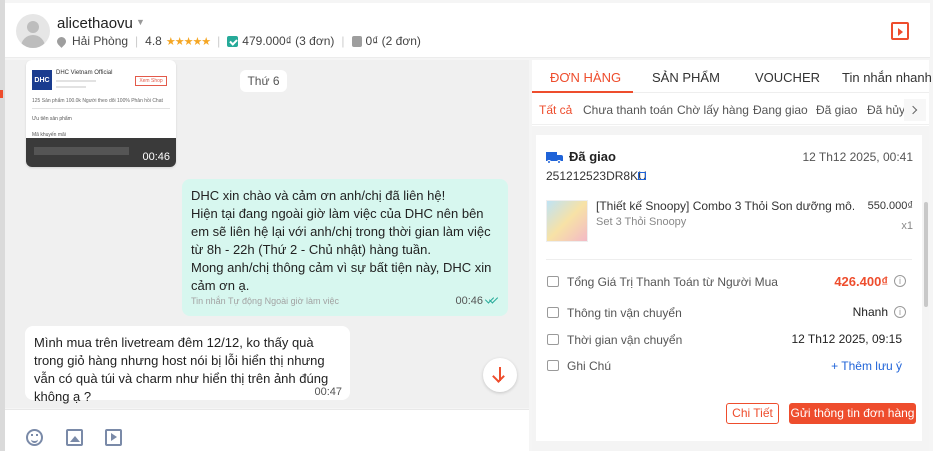 Image resolution: width=933 pixels, height=451 pixels. Describe the element at coordinates (492, 300) in the screenshot. I see `read-check-icon` at that location.